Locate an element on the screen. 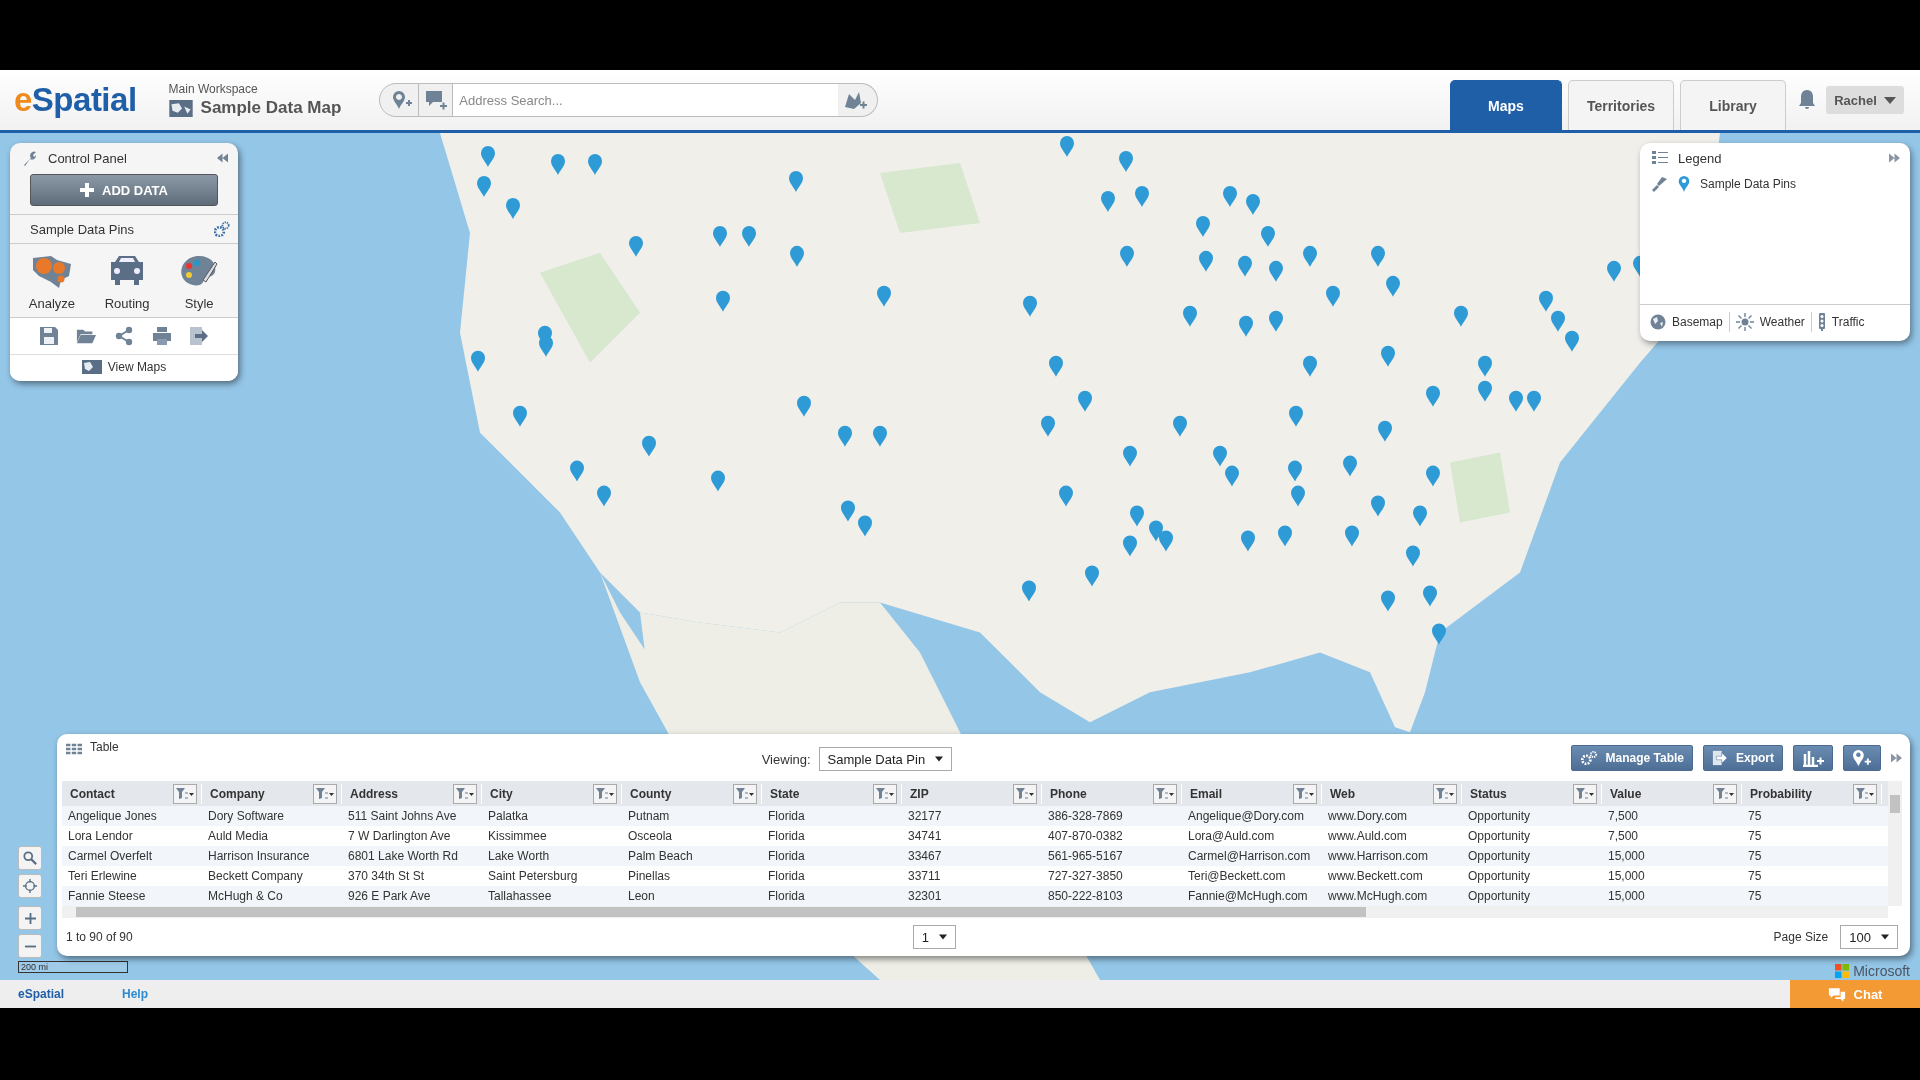  zoom-in-button is located at coordinates (30, 918).